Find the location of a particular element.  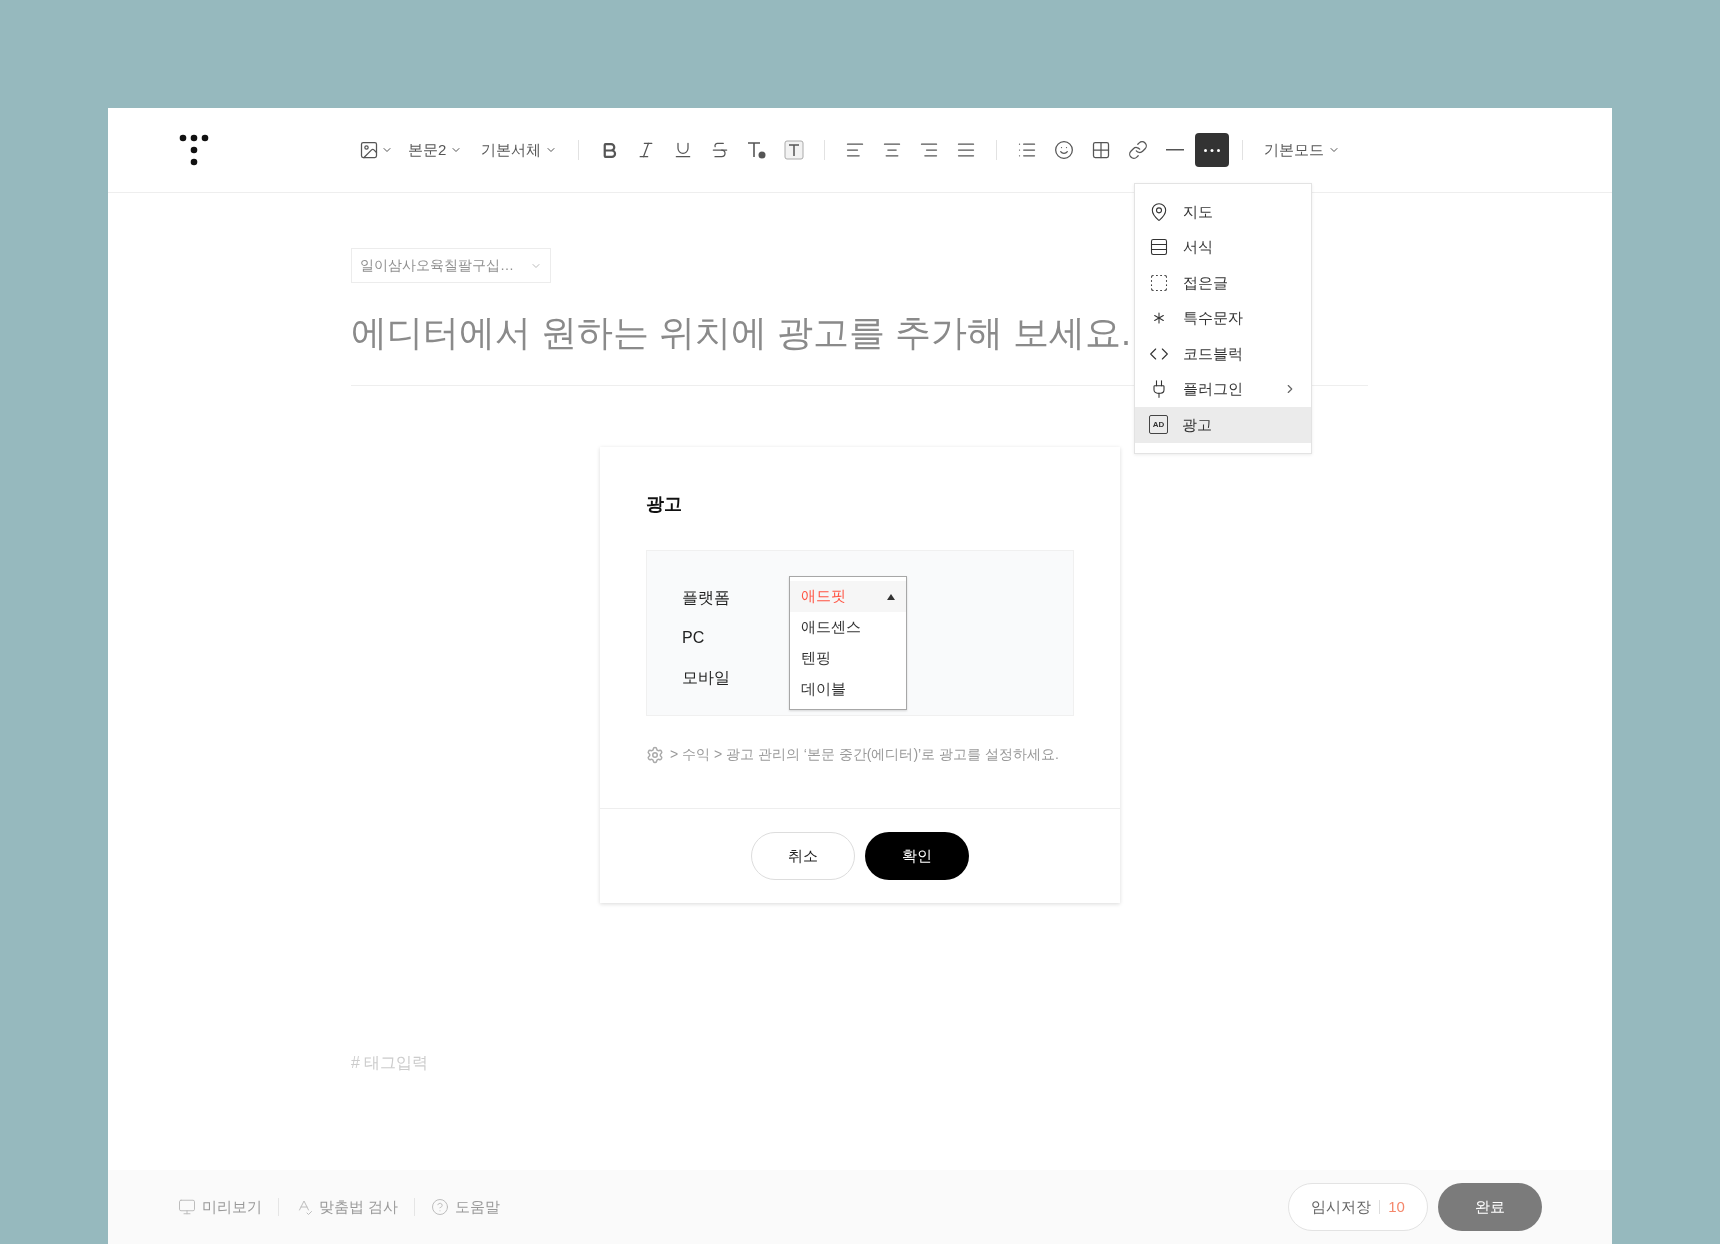

horizontal-rule-icon is located at coordinates (1175, 150).